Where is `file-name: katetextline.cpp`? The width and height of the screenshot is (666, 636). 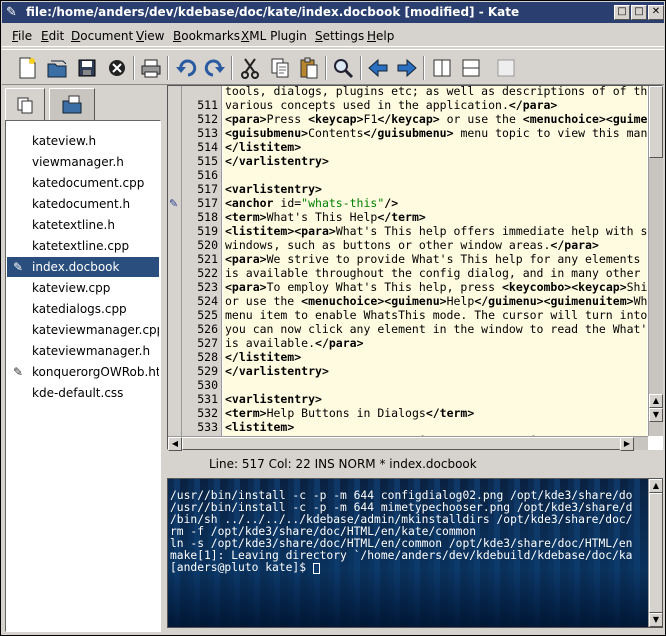
file-name: katetextline.cpp is located at coordinates (81, 246).